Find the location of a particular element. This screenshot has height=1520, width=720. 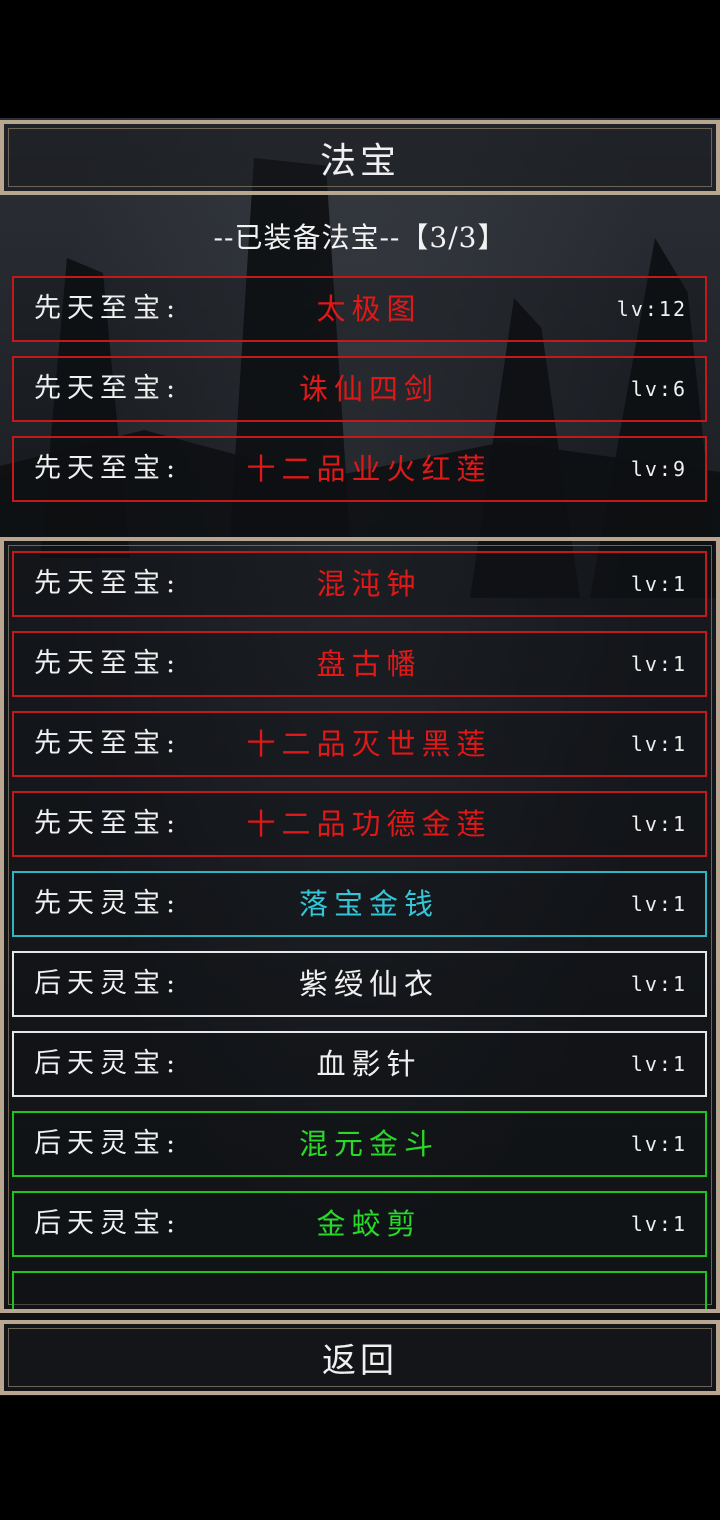

page-title: 法宝 is located at coordinates (359, 161).